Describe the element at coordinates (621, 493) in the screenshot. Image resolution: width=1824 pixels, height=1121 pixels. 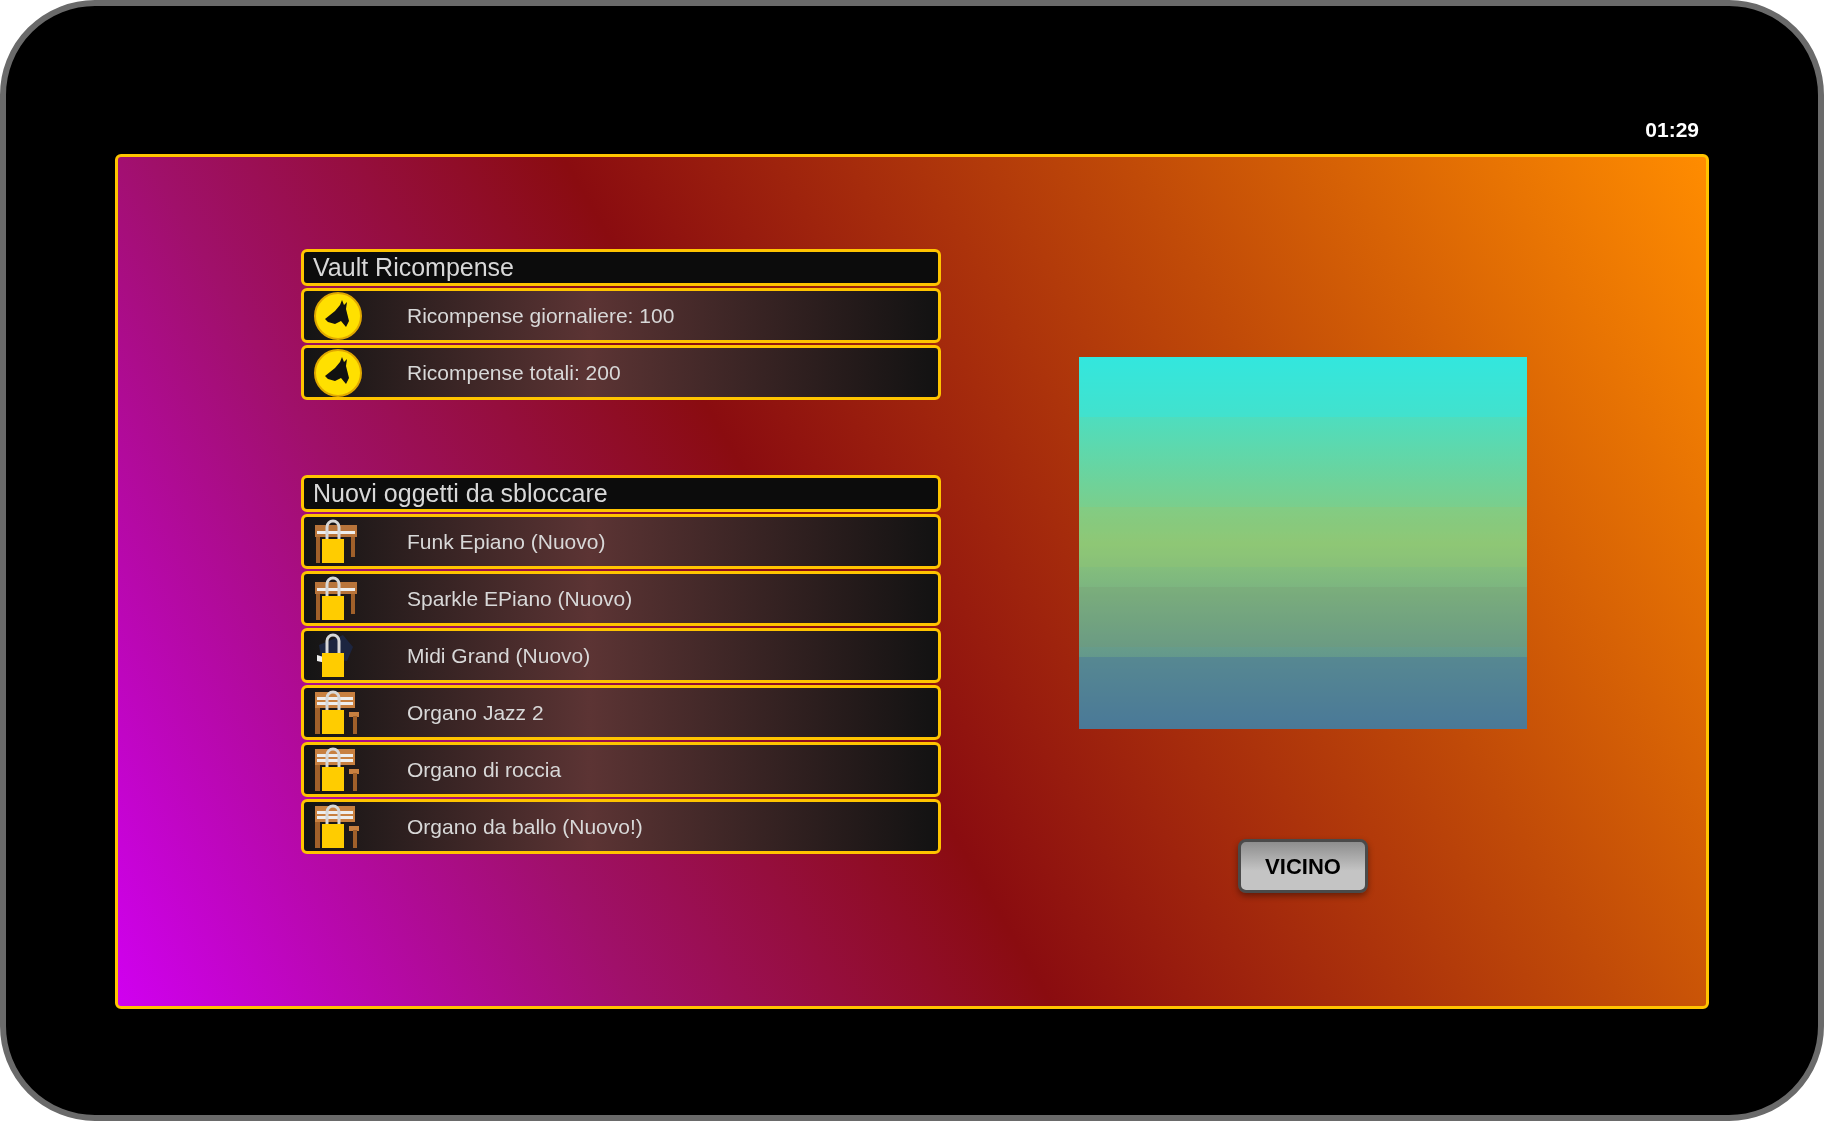
I see `section-header: Nuovi oggetti da sbloccare` at that location.